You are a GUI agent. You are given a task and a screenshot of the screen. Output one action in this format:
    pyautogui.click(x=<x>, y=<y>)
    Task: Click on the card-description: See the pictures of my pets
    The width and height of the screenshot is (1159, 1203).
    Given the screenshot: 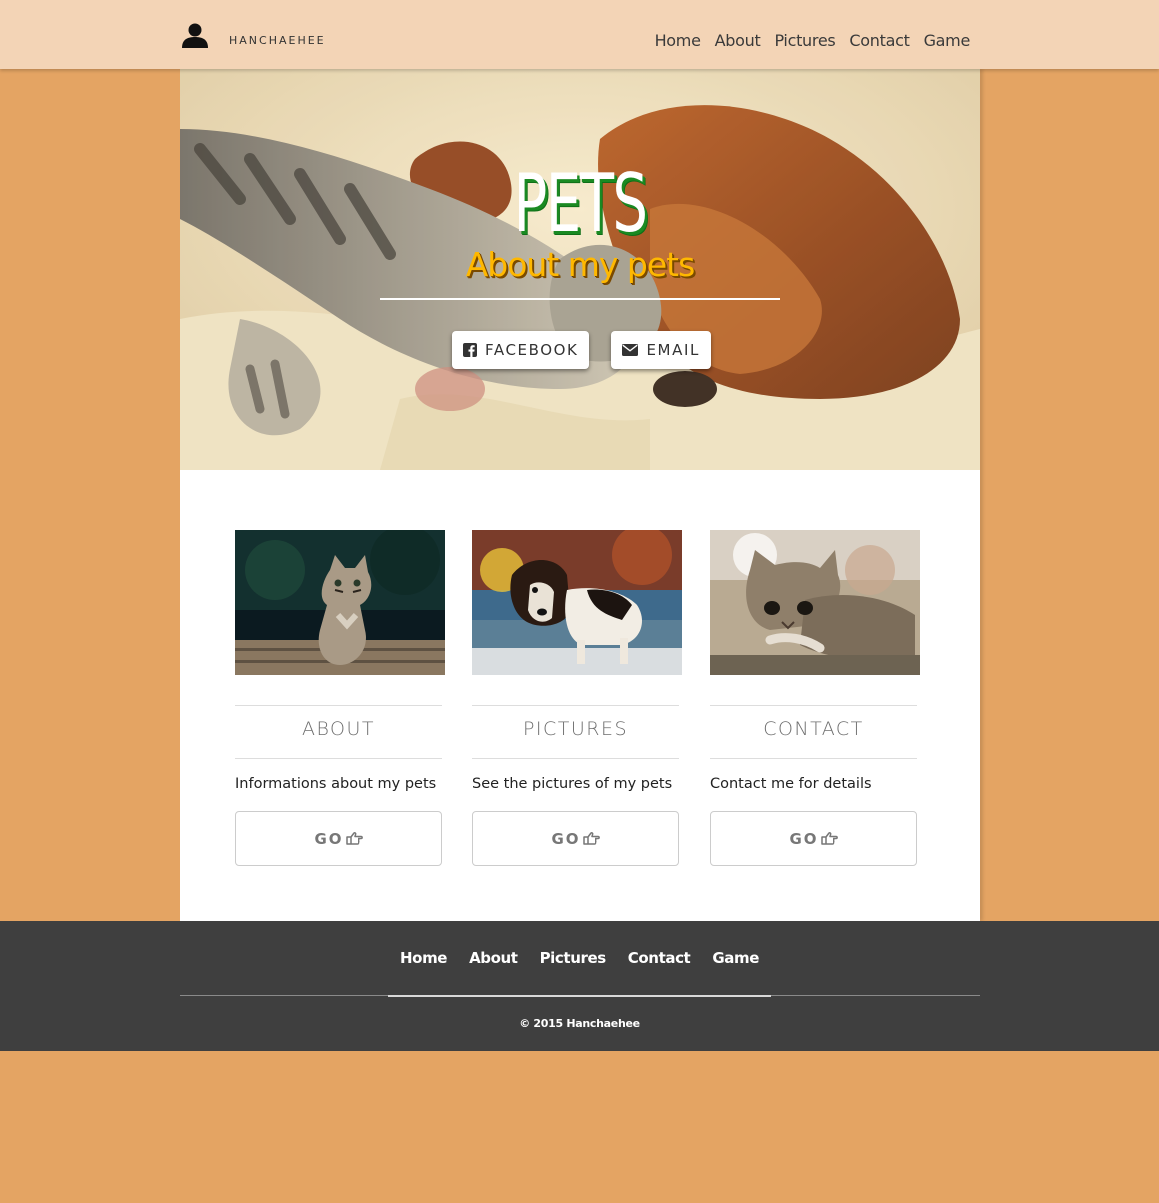 What is the action you would take?
    pyautogui.click(x=572, y=784)
    